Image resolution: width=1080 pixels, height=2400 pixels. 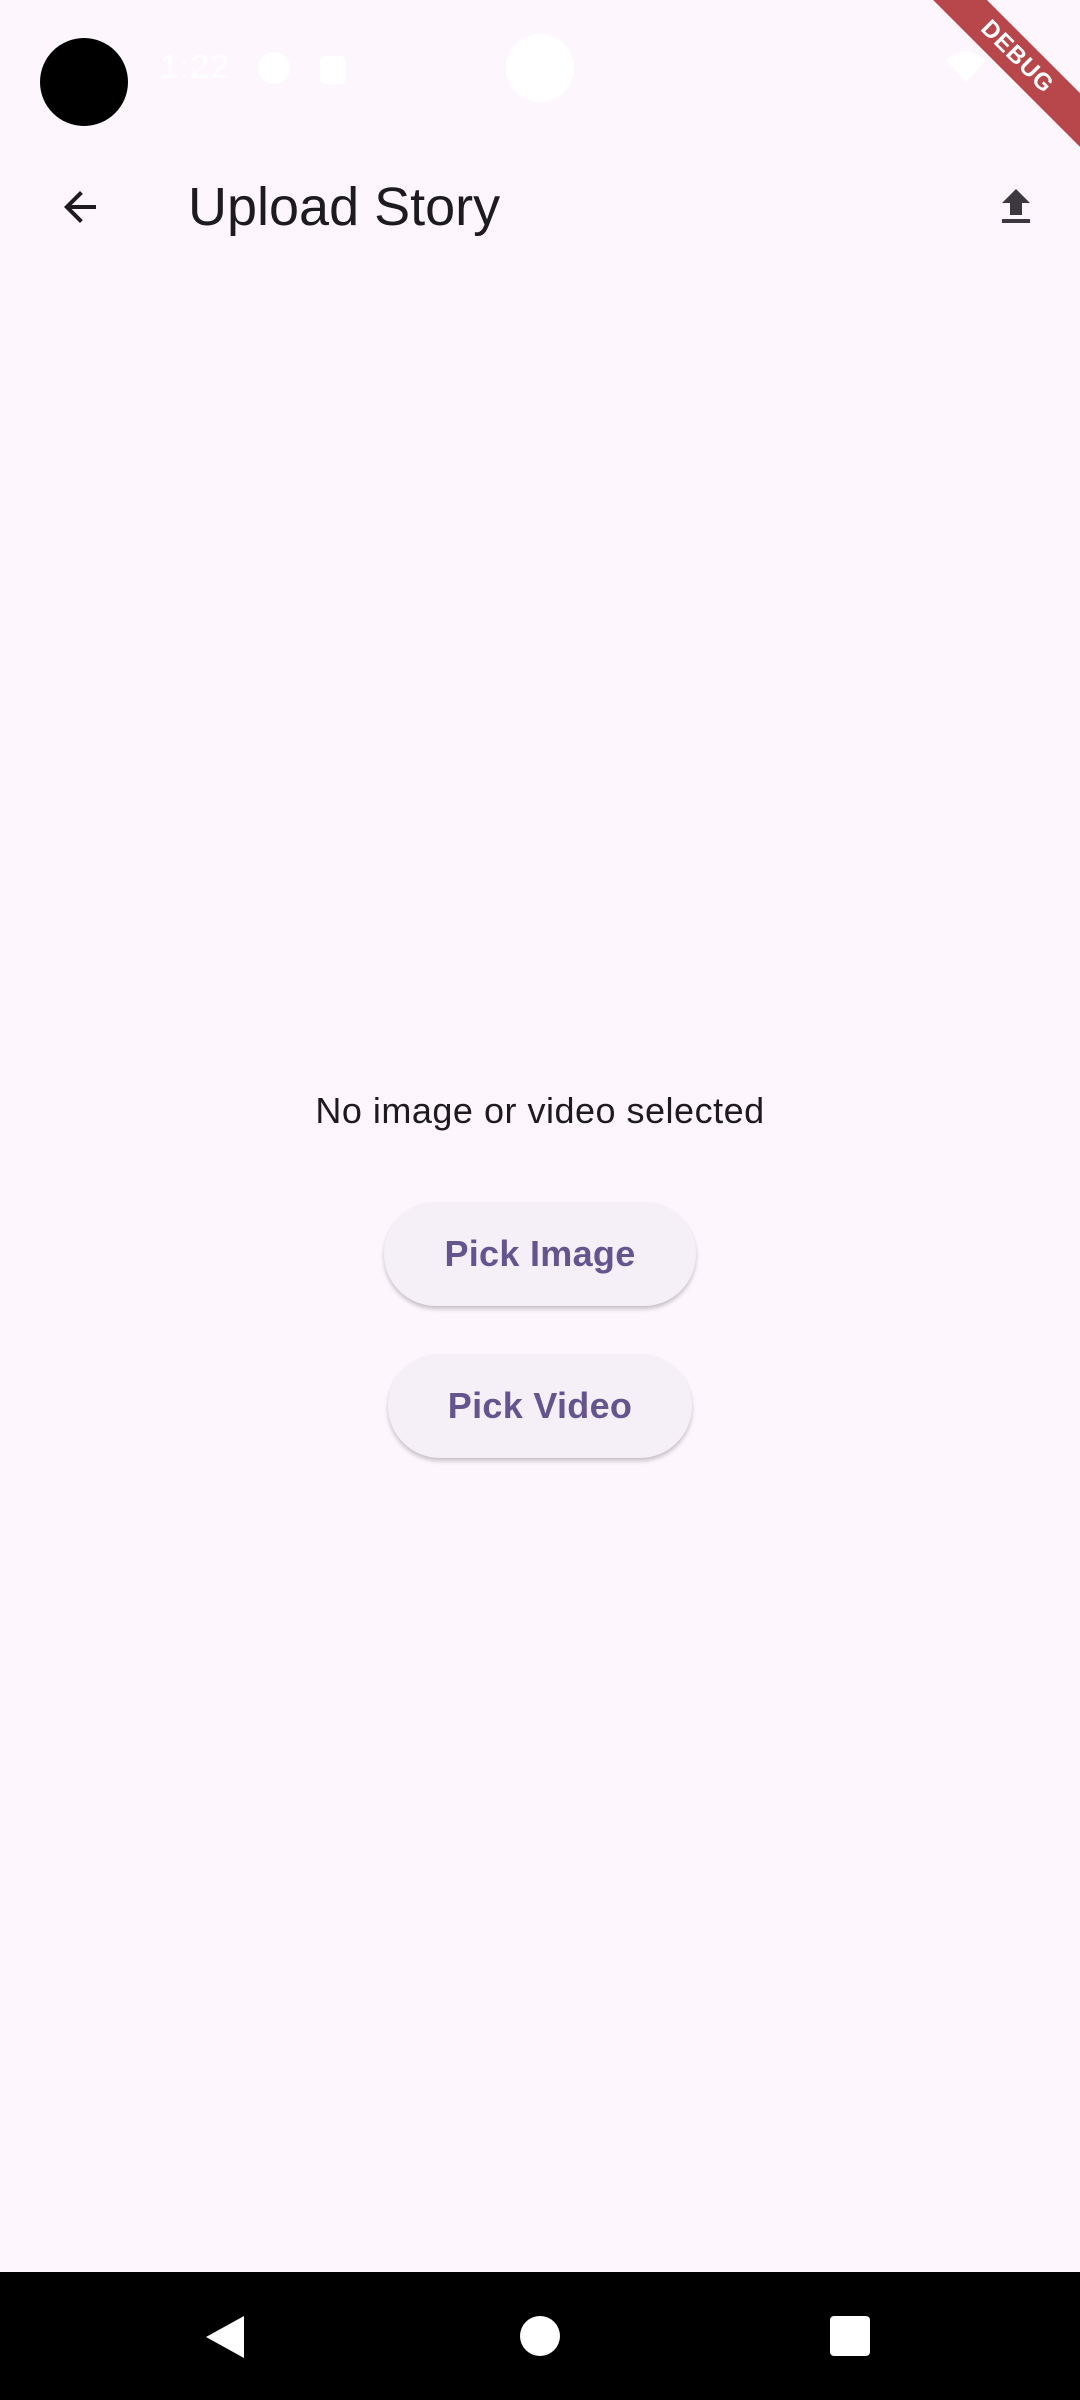 I want to click on nav-back-icon, so click(x=225, y=2337).